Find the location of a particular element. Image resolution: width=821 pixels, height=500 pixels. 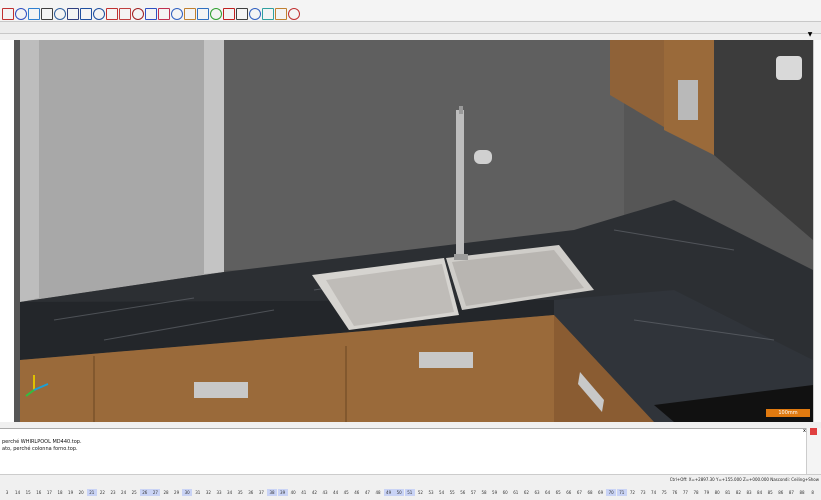

layer-number: 45 is located at coordinates (346, 492).